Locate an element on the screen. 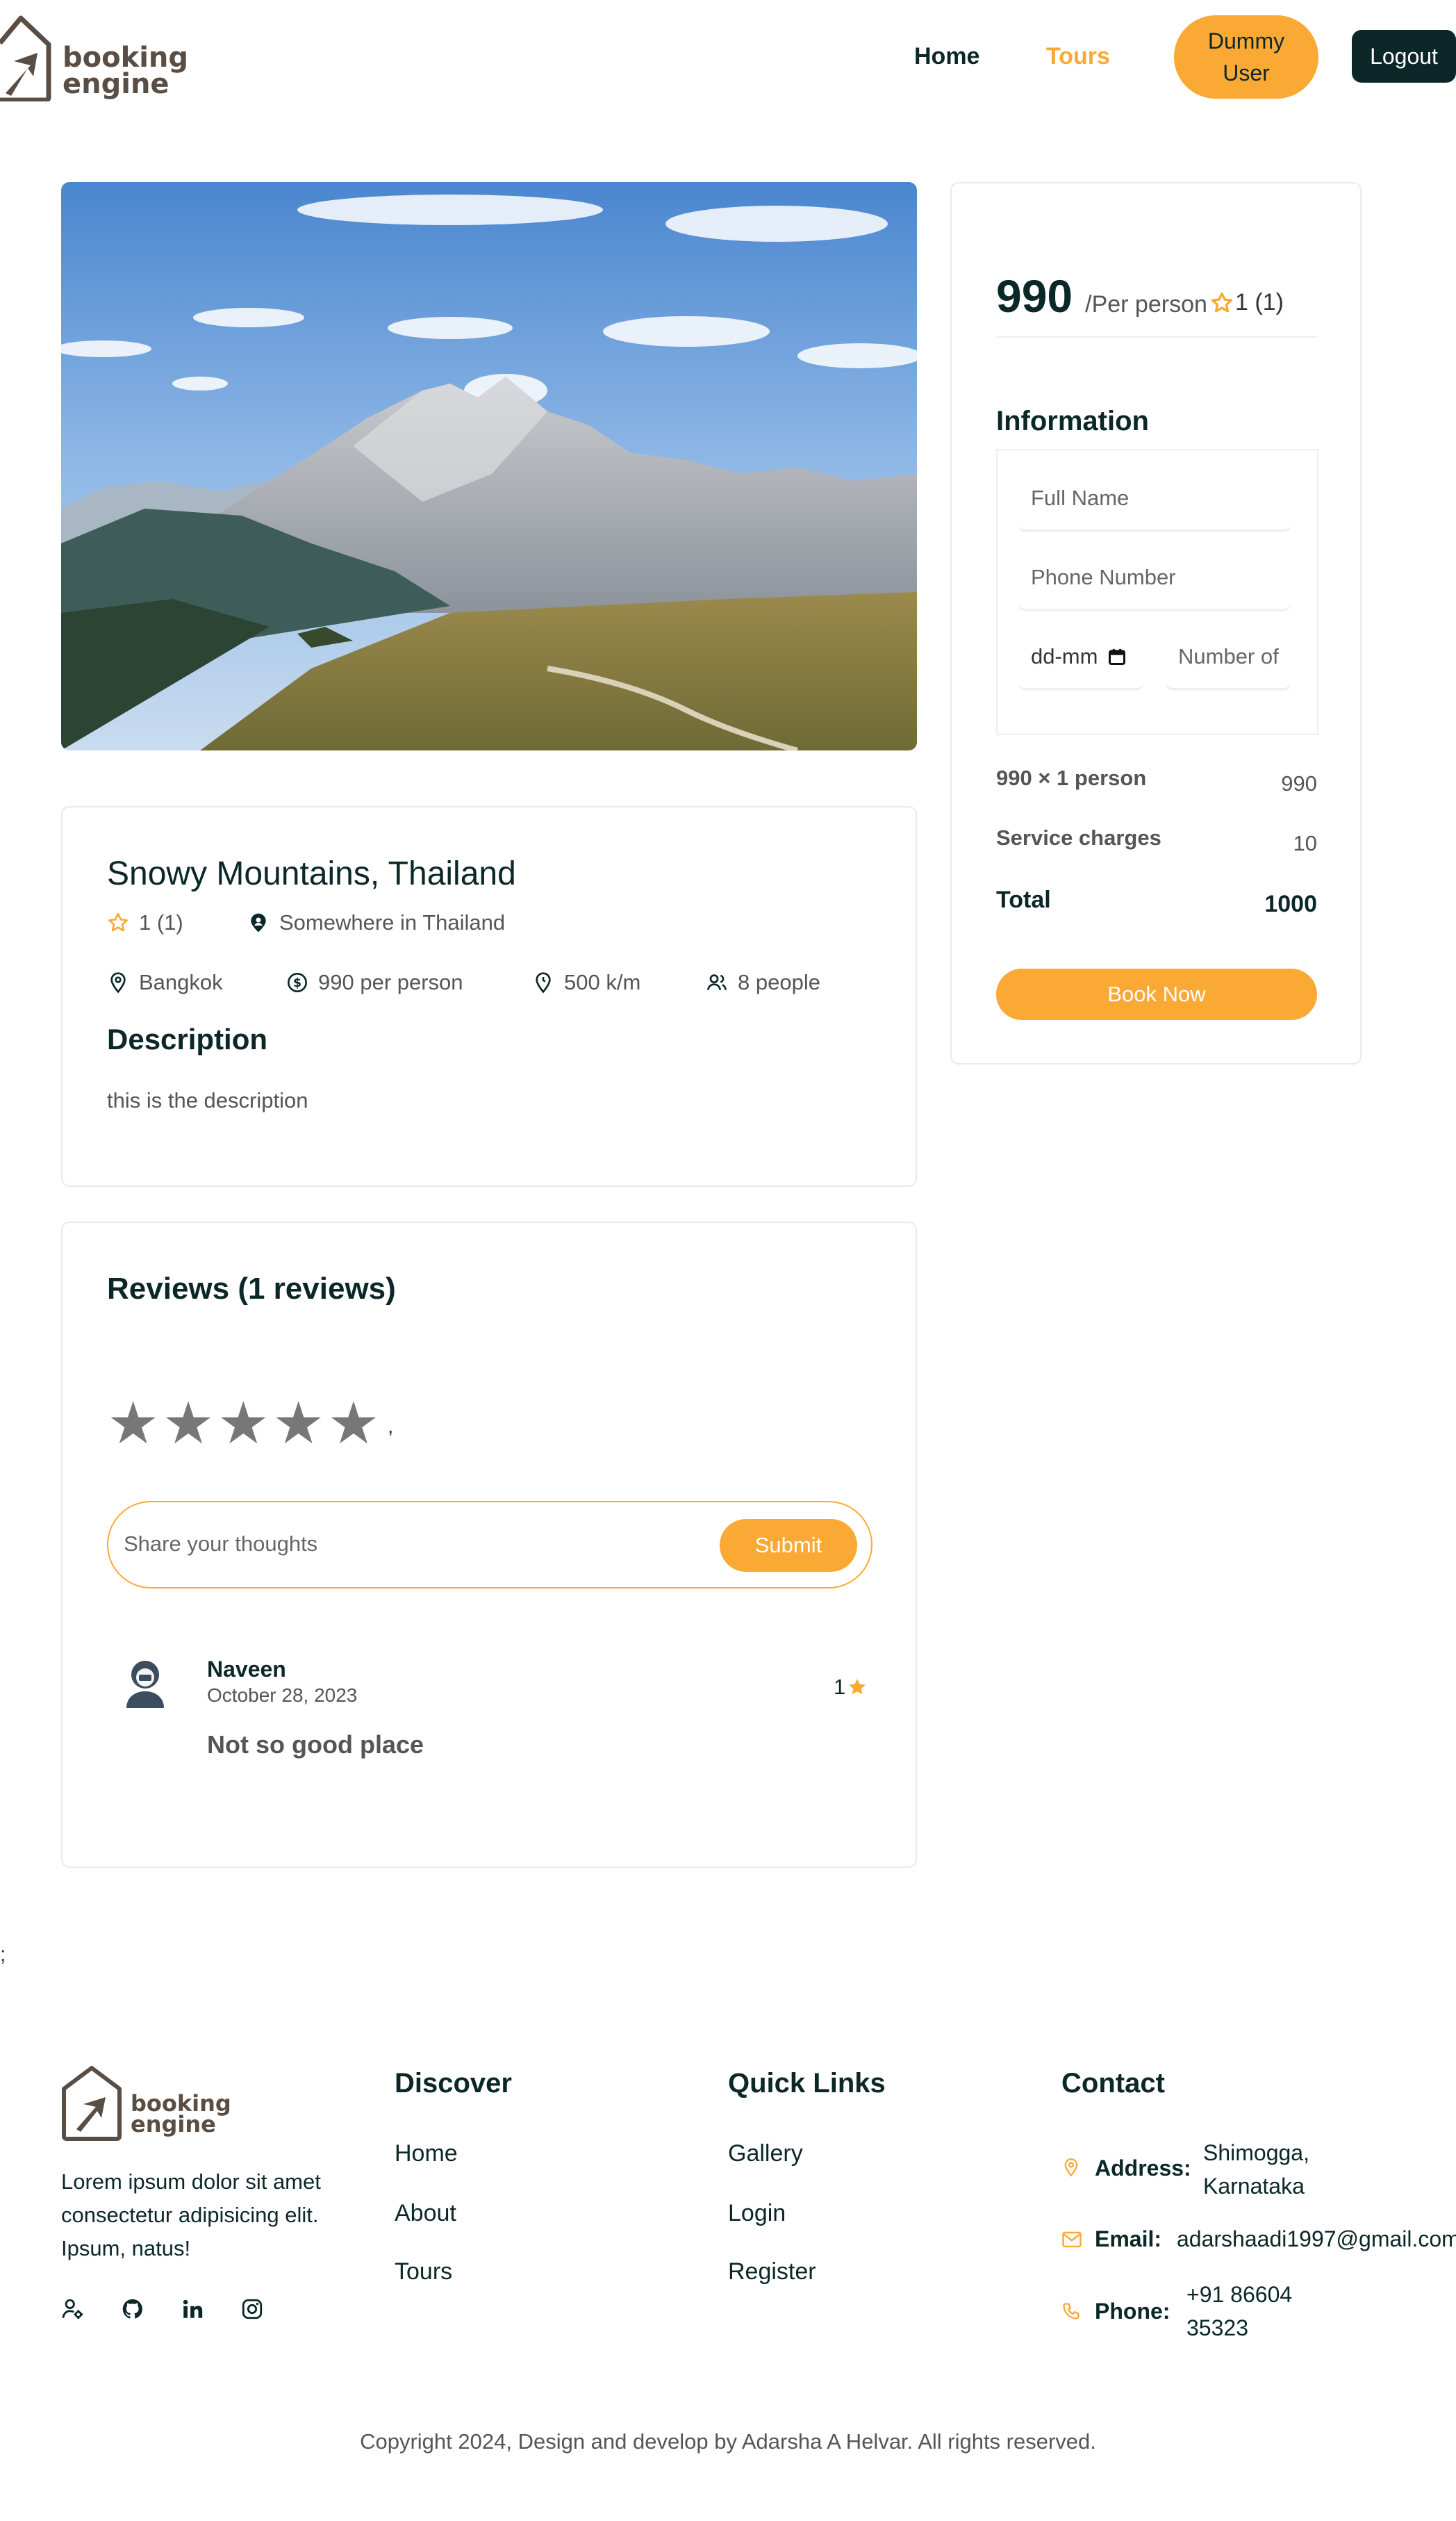  mail-icon is located at coordinates (1072, 2239).